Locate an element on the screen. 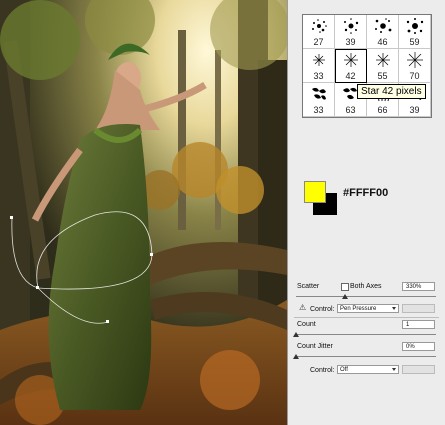 The image size is (445, 425). brush-preset: 27 is located at coordinates (319, 32).